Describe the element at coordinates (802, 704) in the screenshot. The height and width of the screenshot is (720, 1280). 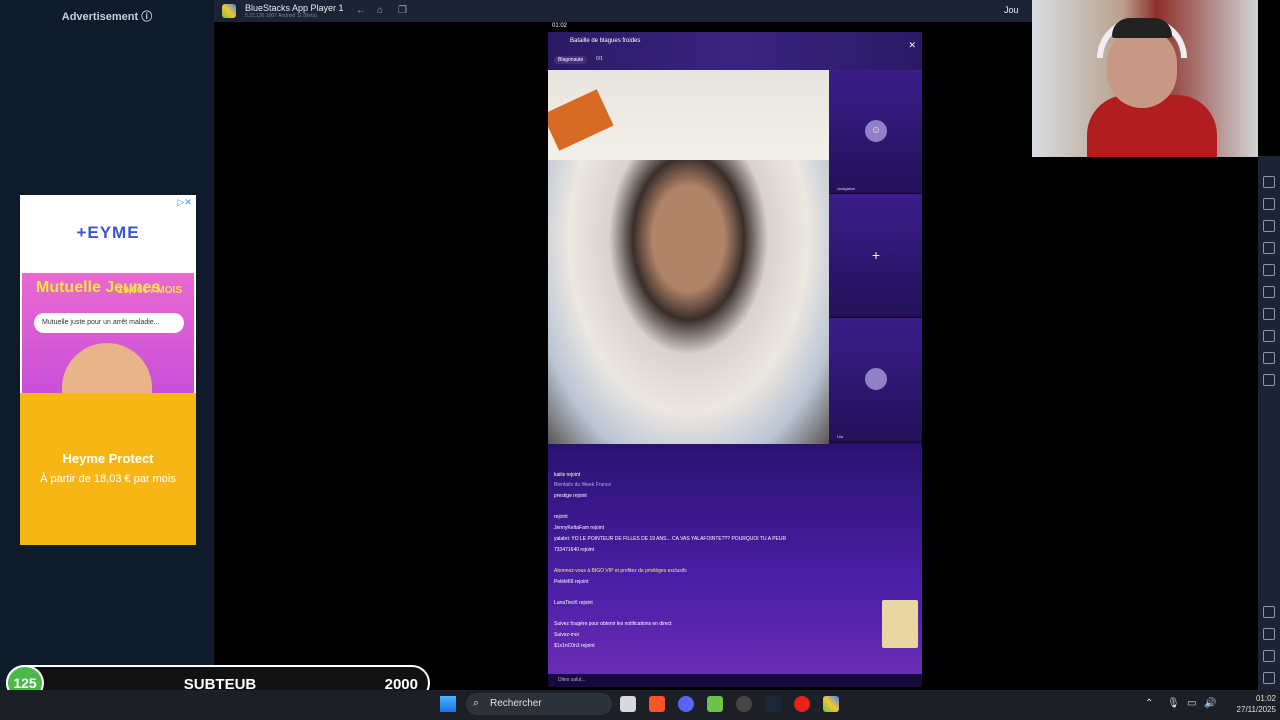
I see `youtube-icon` at that location.